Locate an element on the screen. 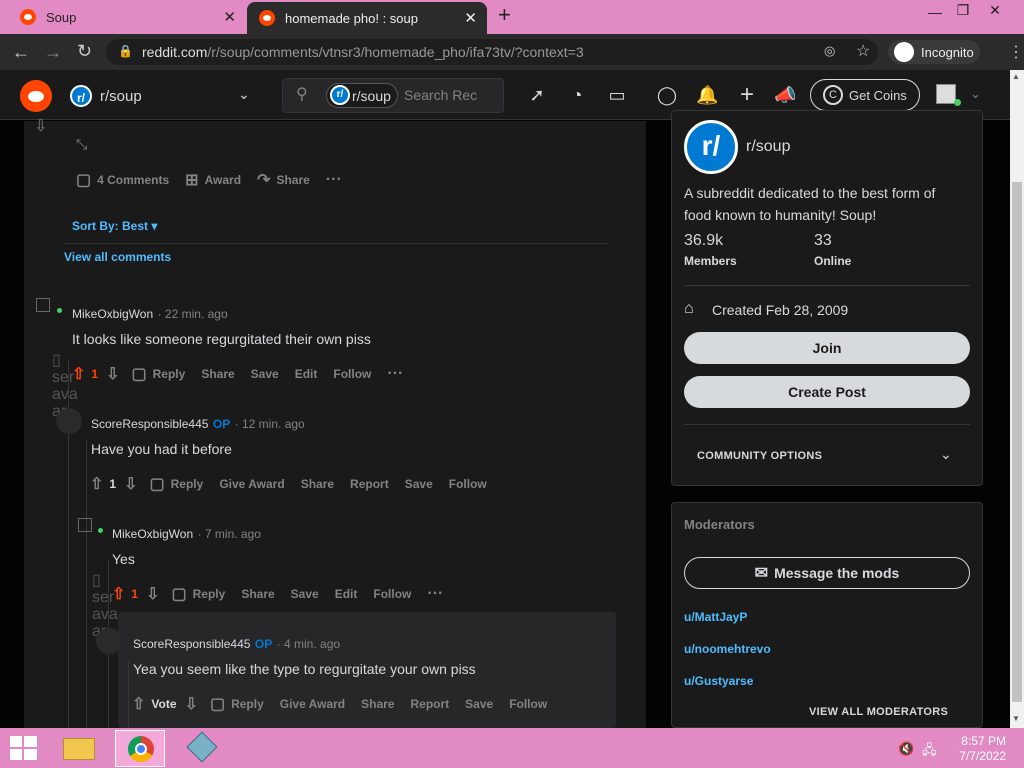 The image size is (1024, 768). video-icon: ▭ is located at coordinates (617, 95).